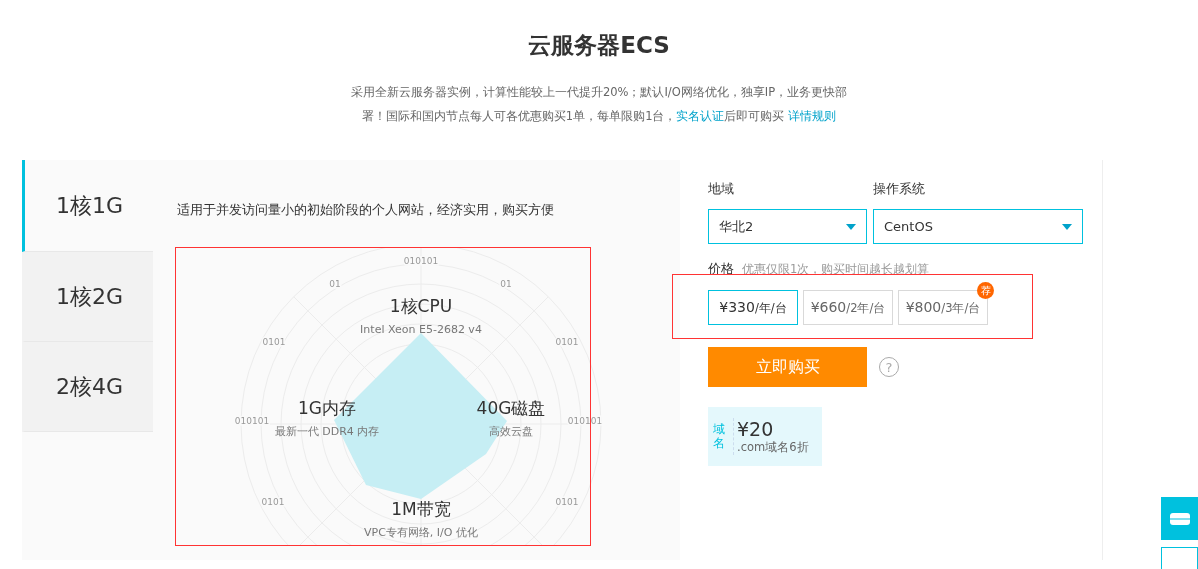 Image resolution: width=1198 pixels, height=569 pixels. Describe the element at coordinates (421, 532) in the screenshot. I see `spec-detail: VPC专有网络, I/O 优化` at that location.